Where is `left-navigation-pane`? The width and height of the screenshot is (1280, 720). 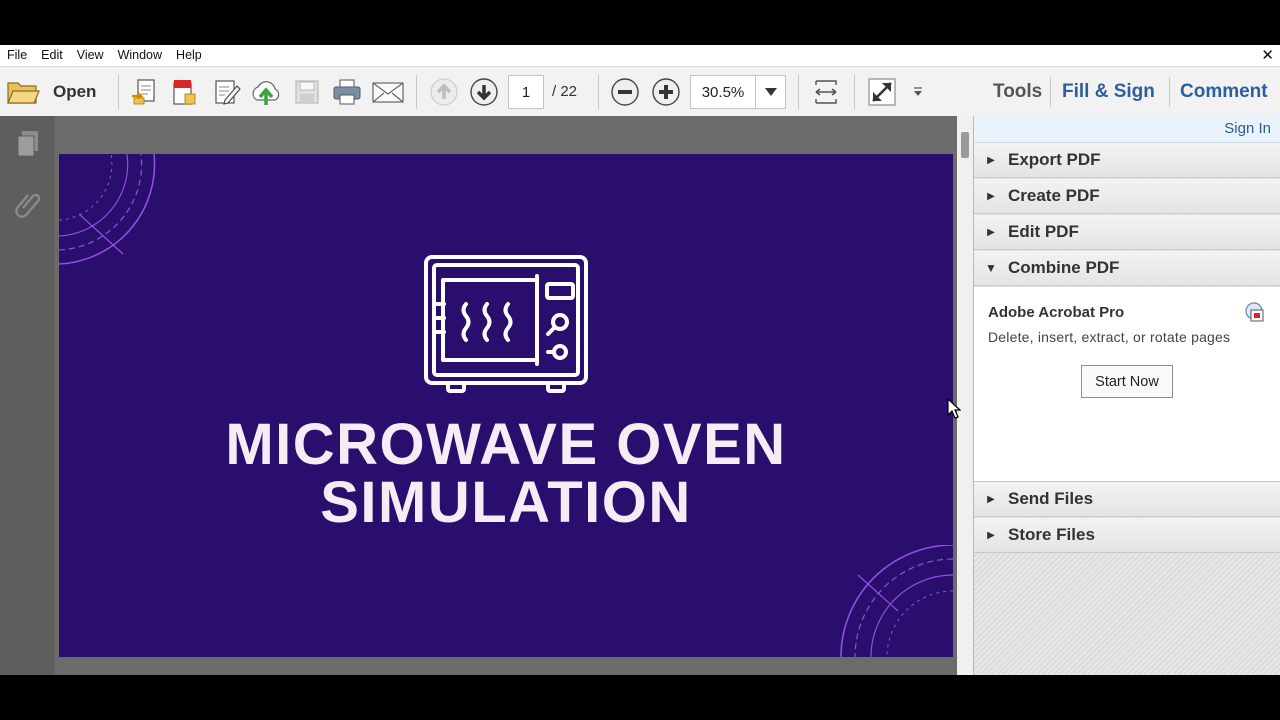 left-navigation-pane is located at coordinates (28, 395).